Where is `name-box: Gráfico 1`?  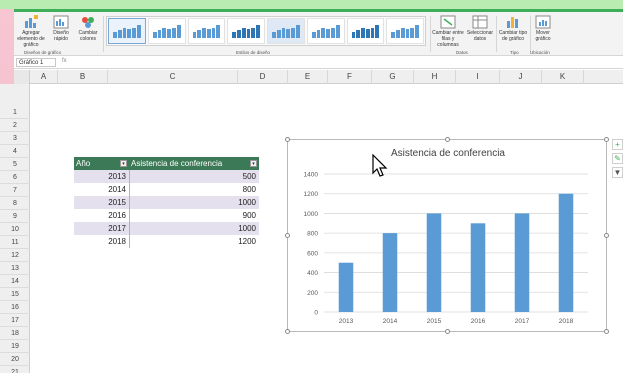 name-box: Gráfico 1 is located at coordinates (36, 62).